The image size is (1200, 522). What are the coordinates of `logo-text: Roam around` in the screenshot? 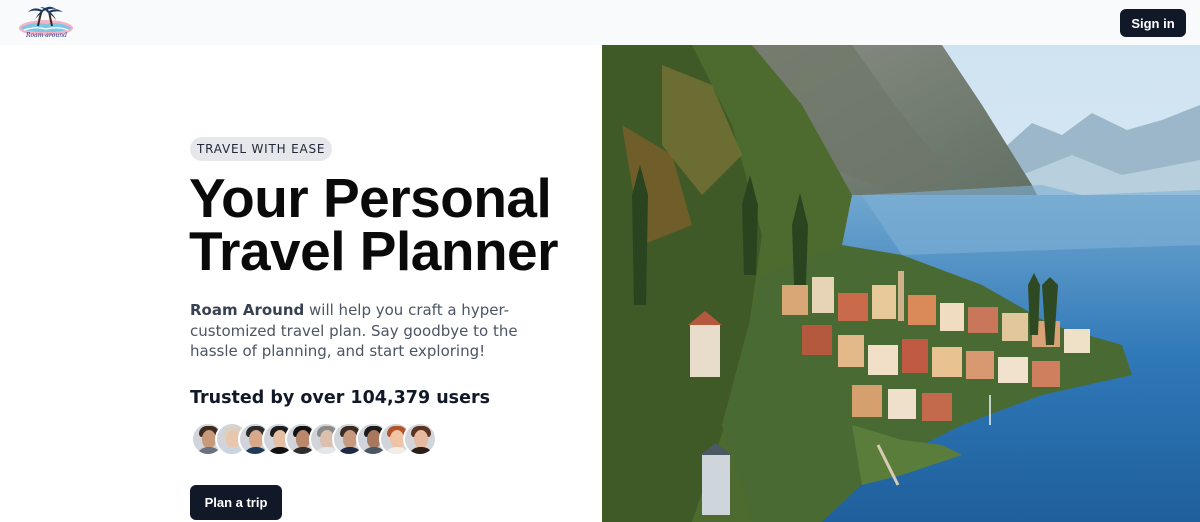 It's located at (46, 35).